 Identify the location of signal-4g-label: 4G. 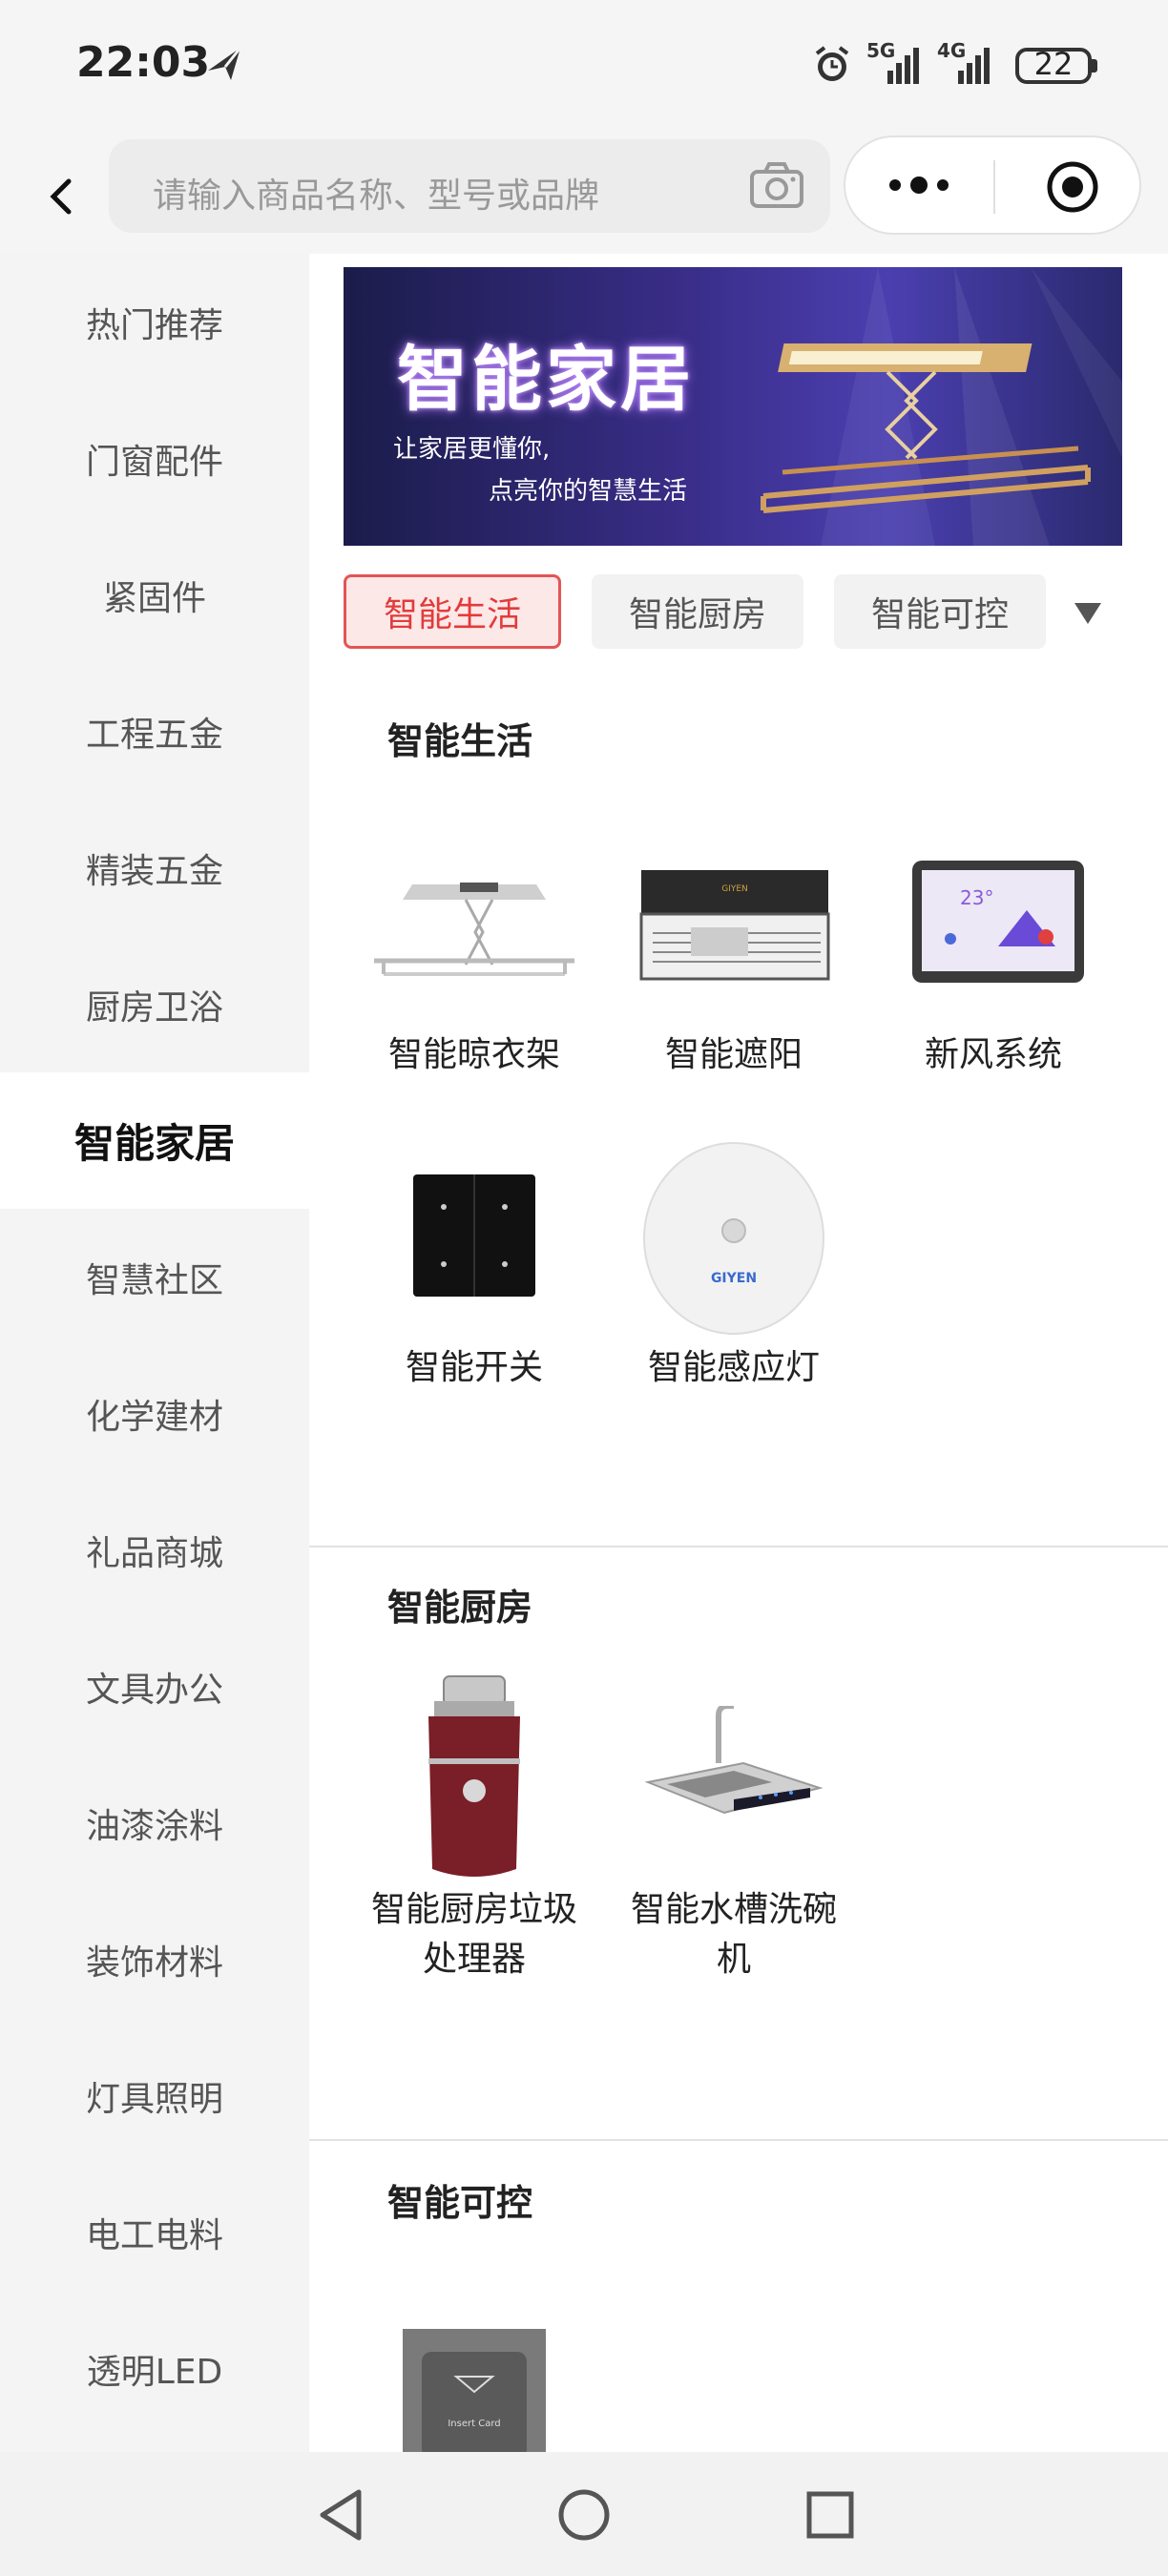
(951, 50).